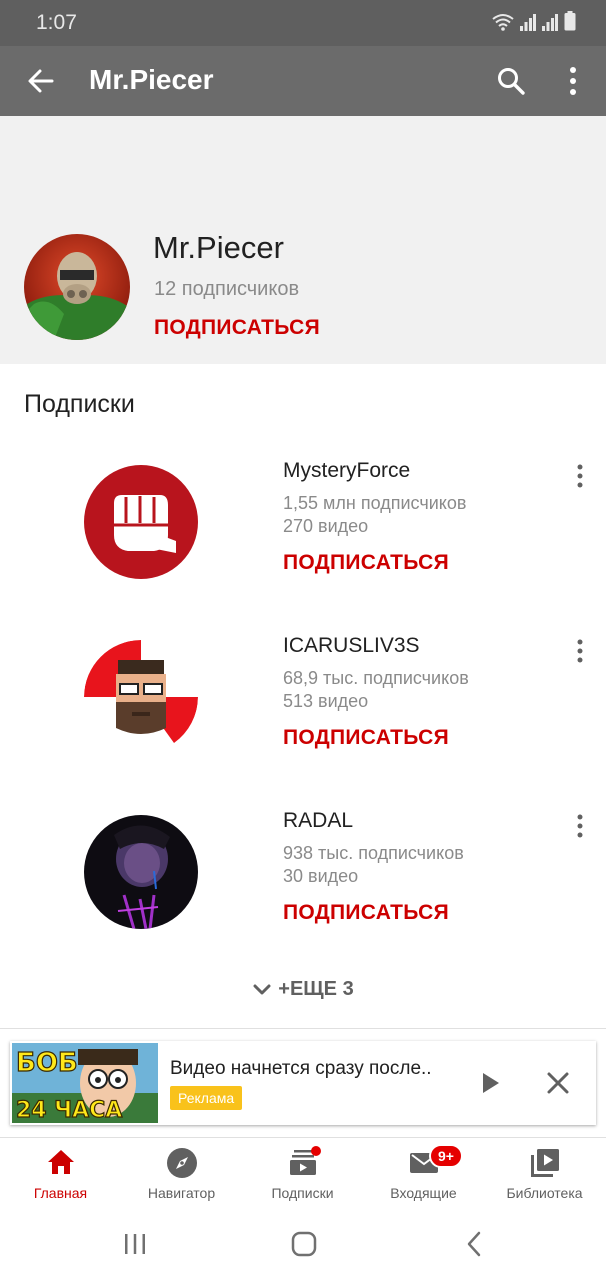 Image resolution: width=606 pixels, height=1280 pixels. Describe the element at coordinates (303, 1028) in the screenshot. I see `divider` at that location.